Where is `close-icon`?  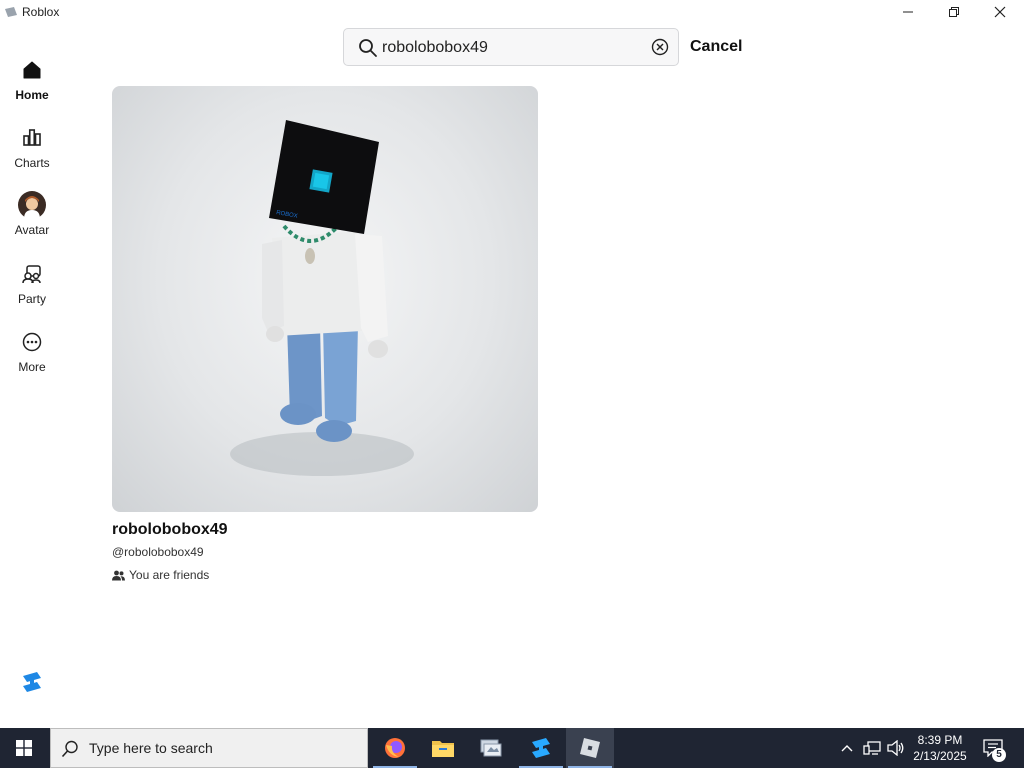 close-icon is located at coordinates (1000, 12).